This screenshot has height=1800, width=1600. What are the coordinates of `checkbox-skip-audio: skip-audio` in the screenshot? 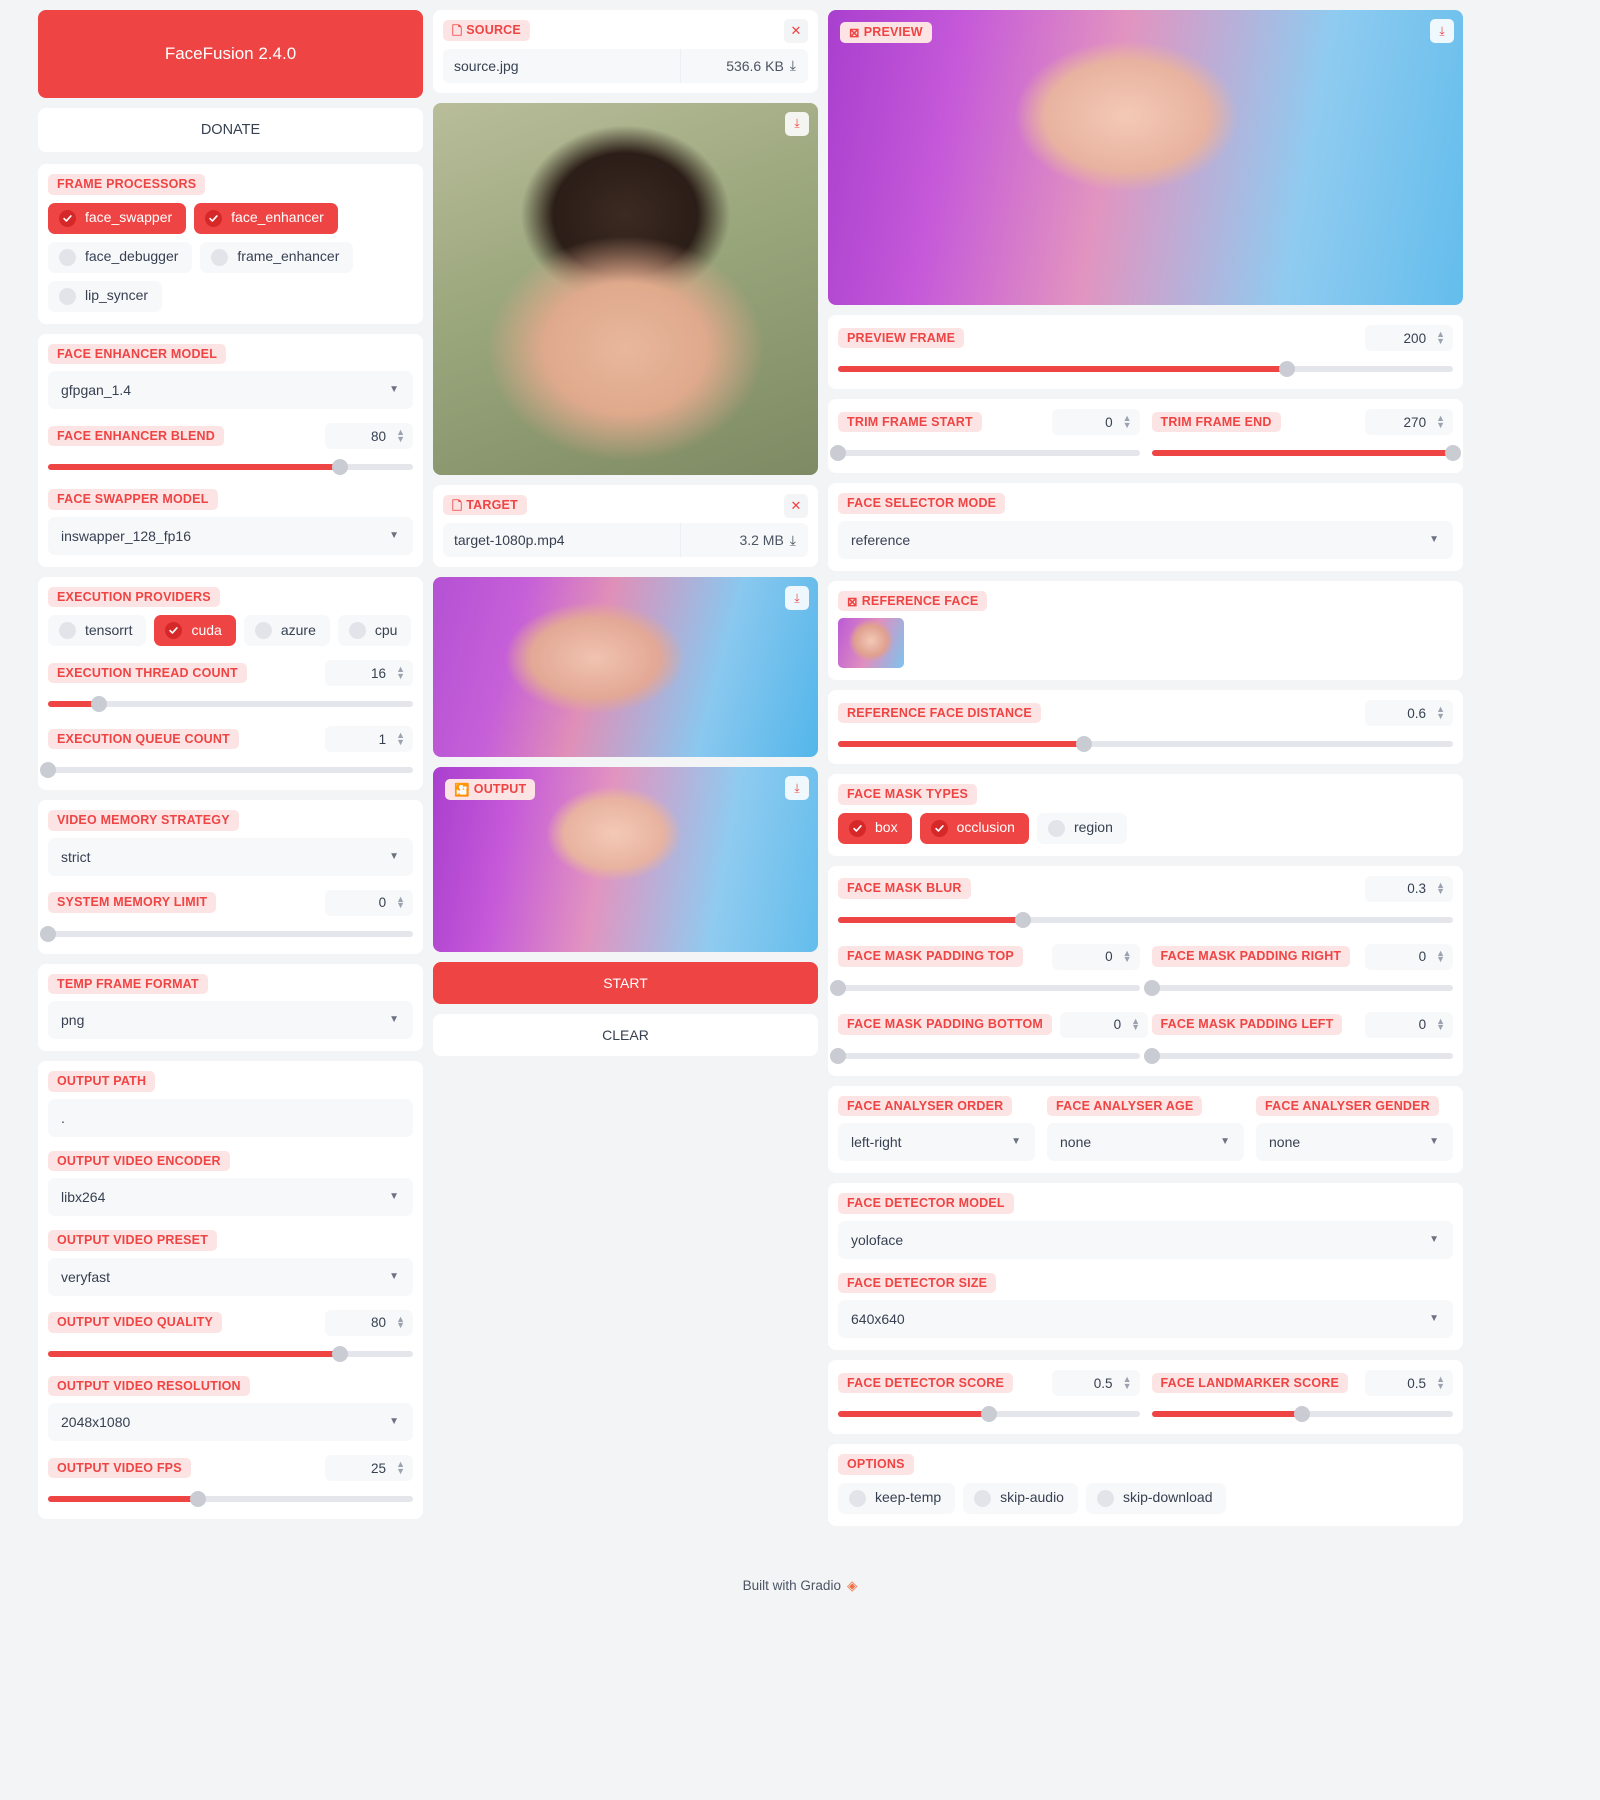 It's located at (1020, 1498).